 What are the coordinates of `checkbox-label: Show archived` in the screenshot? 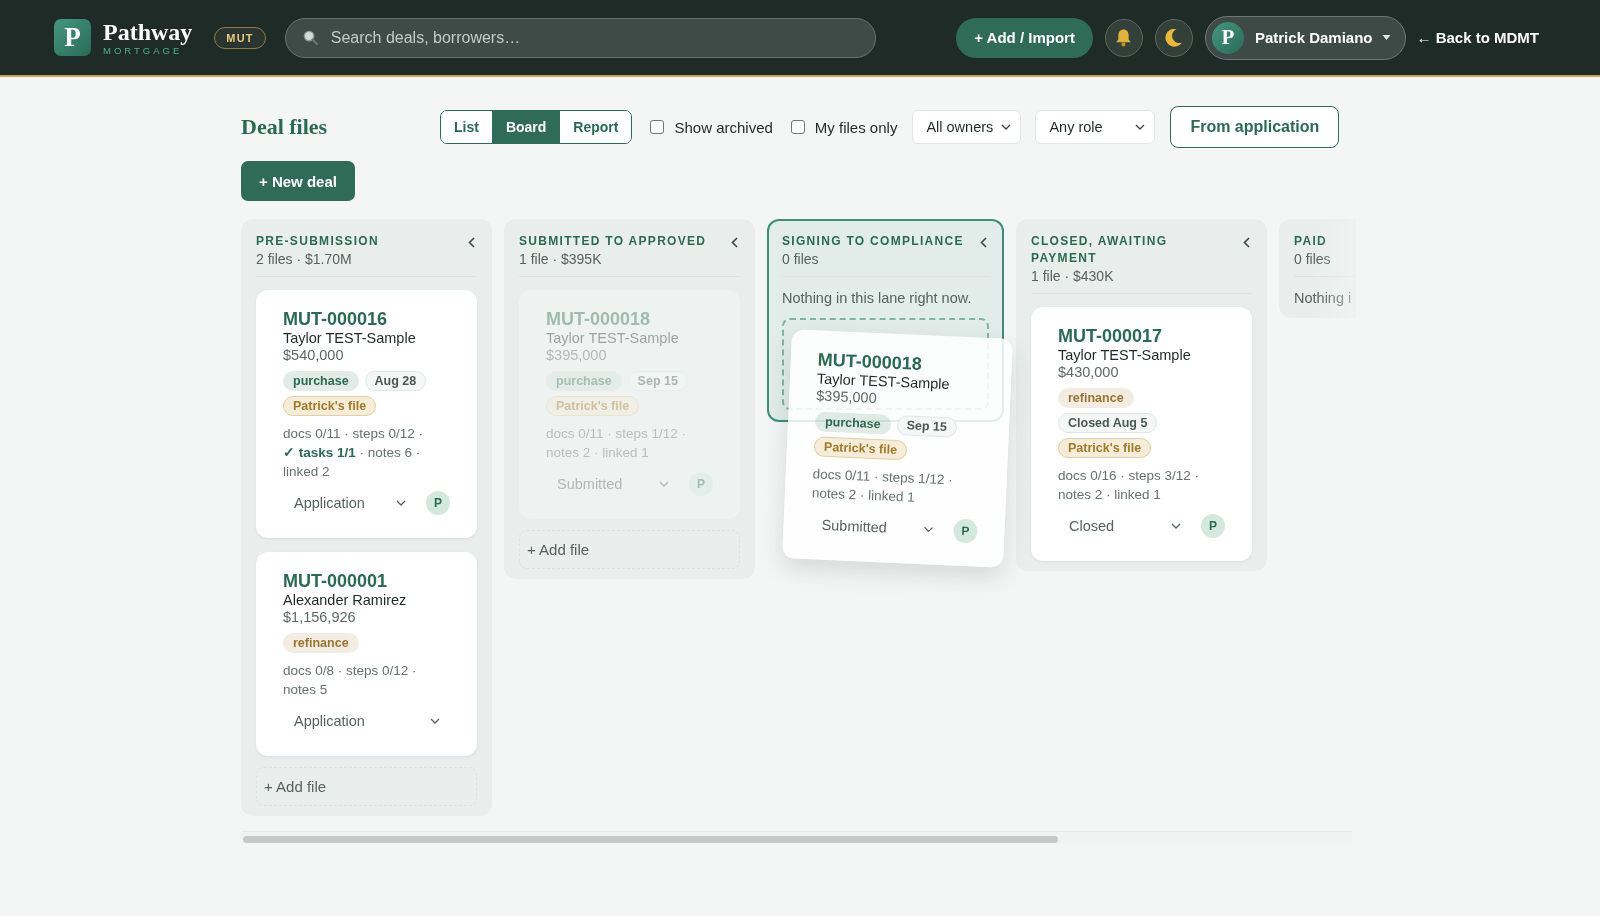 It's located at (723, 127).